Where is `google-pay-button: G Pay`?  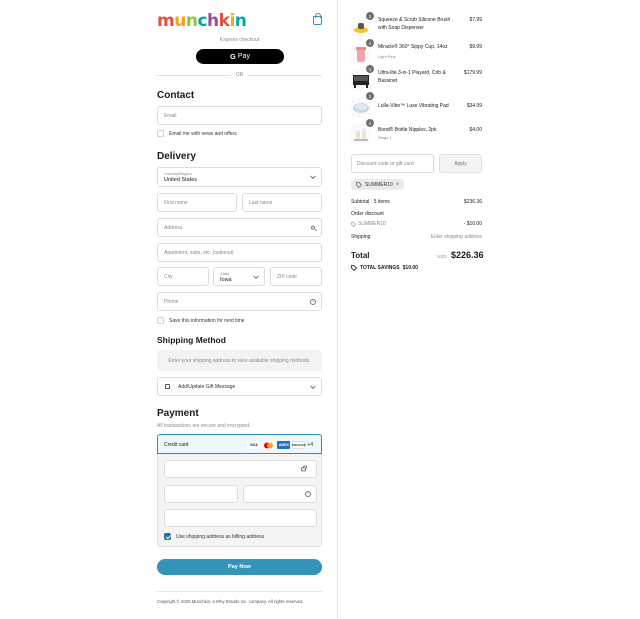 google-pay-button: G Pay is located at coordinates (240, 56).